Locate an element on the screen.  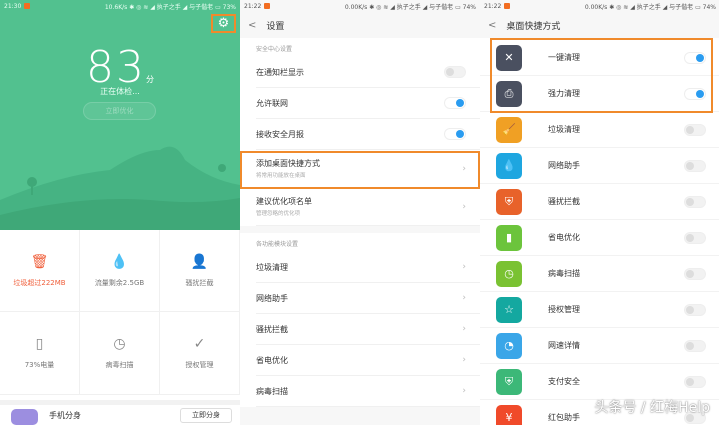
gear-icon: ⚙ is located at coordinates (223, 23).